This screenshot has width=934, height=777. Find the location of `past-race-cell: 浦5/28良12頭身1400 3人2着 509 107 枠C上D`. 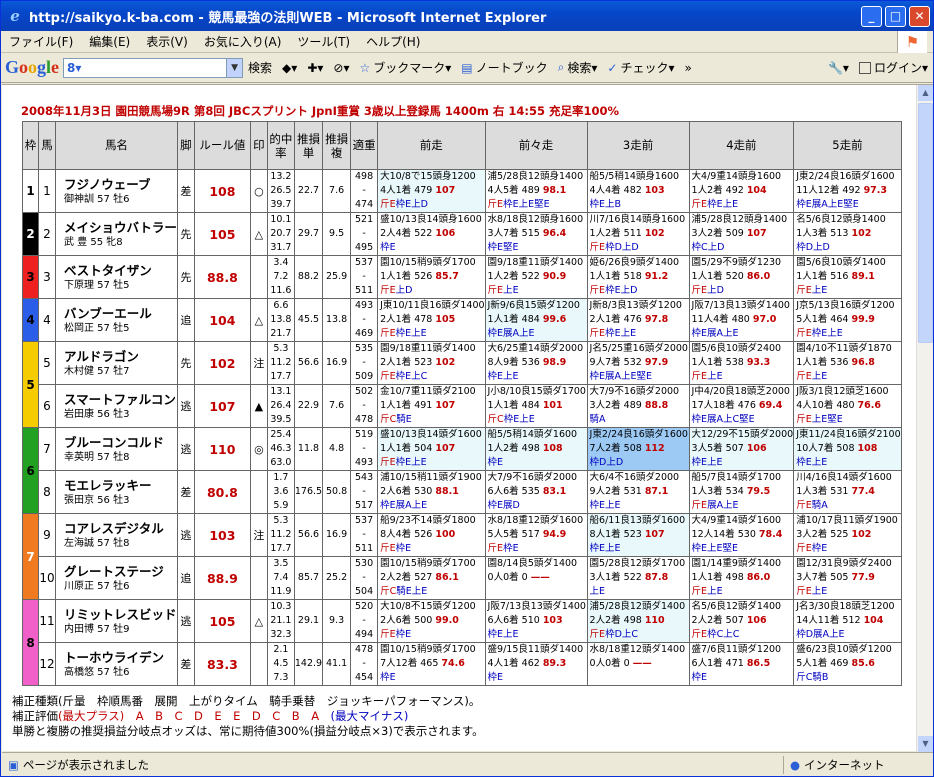

past-race-cell: 浦5/28良12頭身1400 3人2着 509 107 枠C上D is located at coordinates (741, 234).